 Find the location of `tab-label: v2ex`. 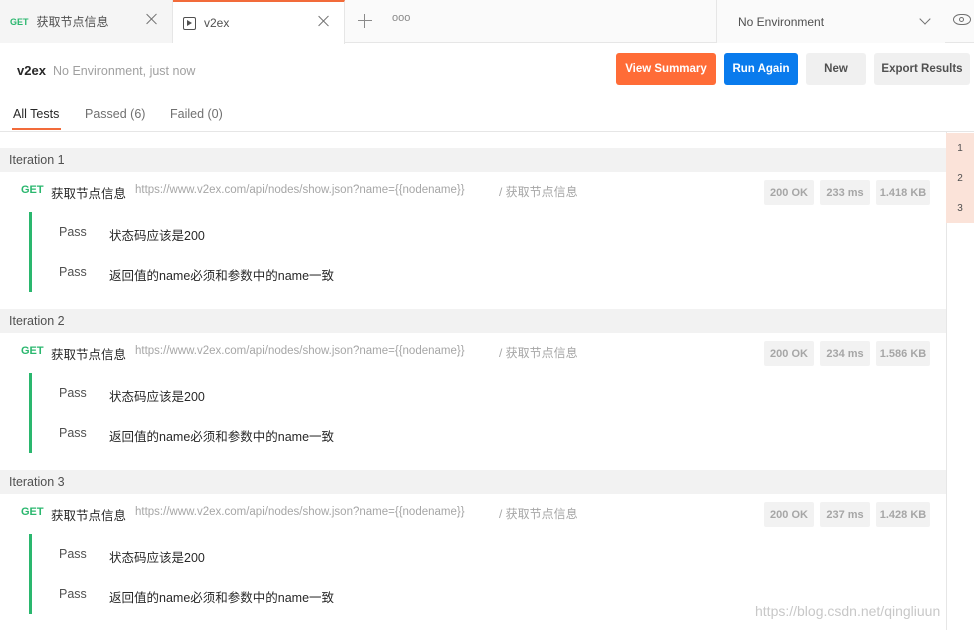

tab-label: v2ex is located at coordinates (217, 23).